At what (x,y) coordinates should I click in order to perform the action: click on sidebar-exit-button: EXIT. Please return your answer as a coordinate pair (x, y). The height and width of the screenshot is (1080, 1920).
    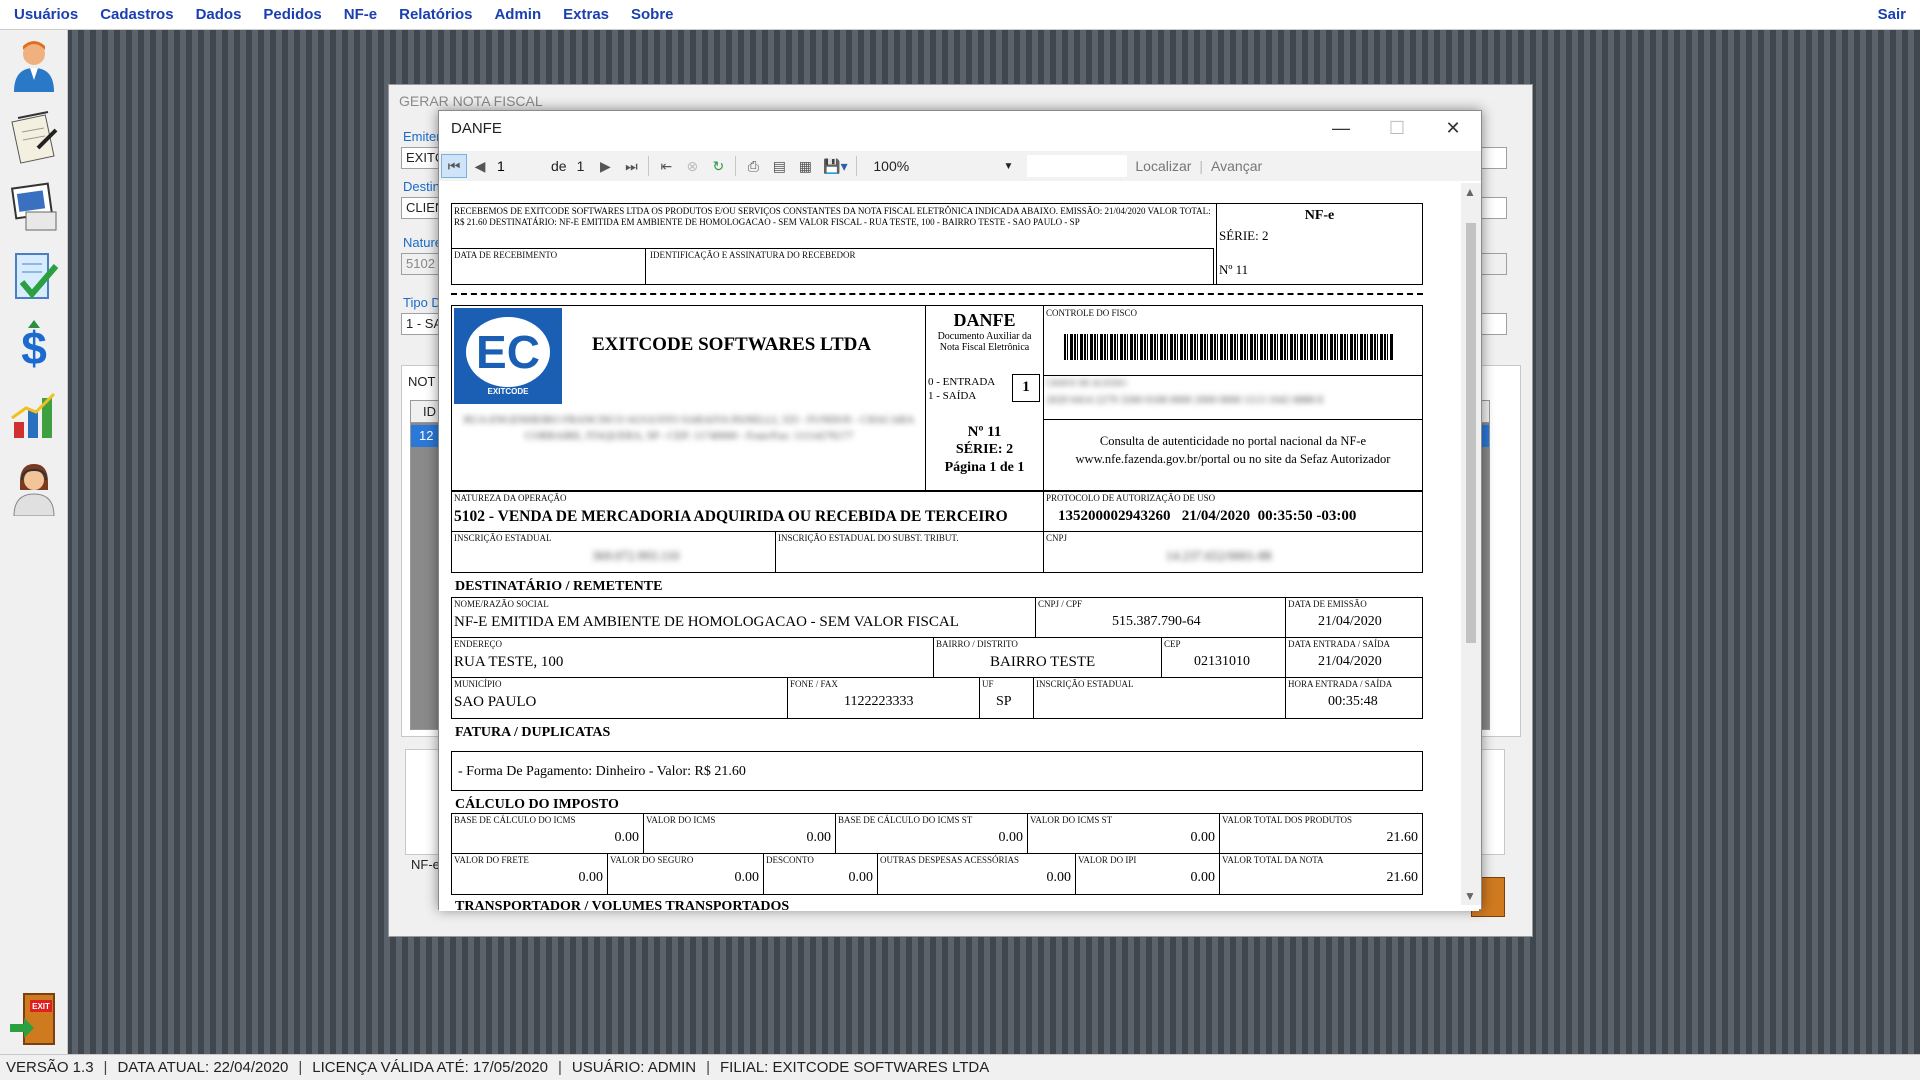
    Looking at the image, I should click on (34, 1018).